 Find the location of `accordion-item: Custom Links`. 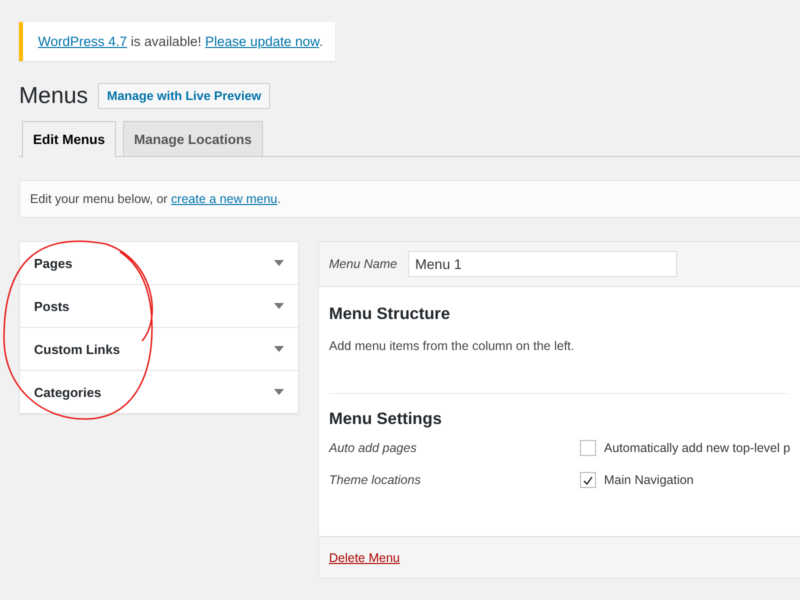

accordion-item: Custom Links is located at coordinates (159, 349).